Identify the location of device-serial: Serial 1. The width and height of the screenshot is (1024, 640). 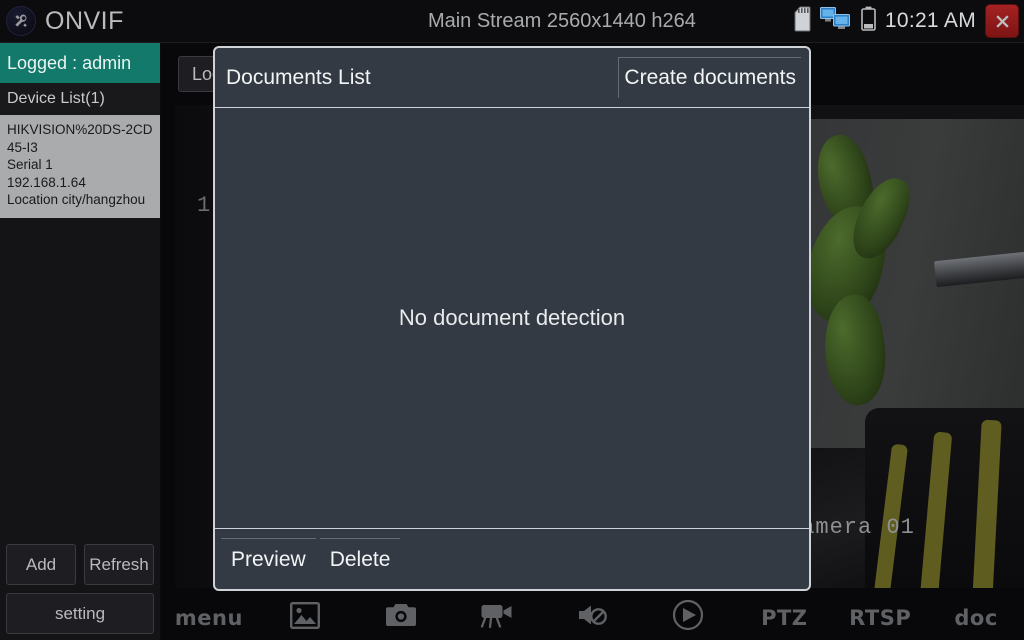
(30, 164).